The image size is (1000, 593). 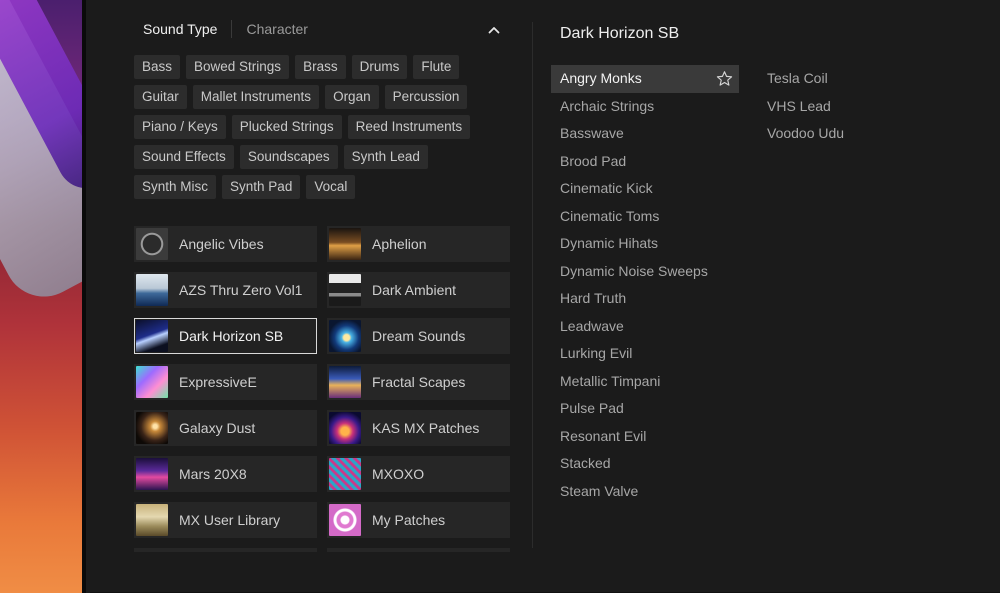 What do you see at coordinates (352, 97) in the screenshot?
I see `sound-type-chip: Organ` at bounding box center [352, 97].